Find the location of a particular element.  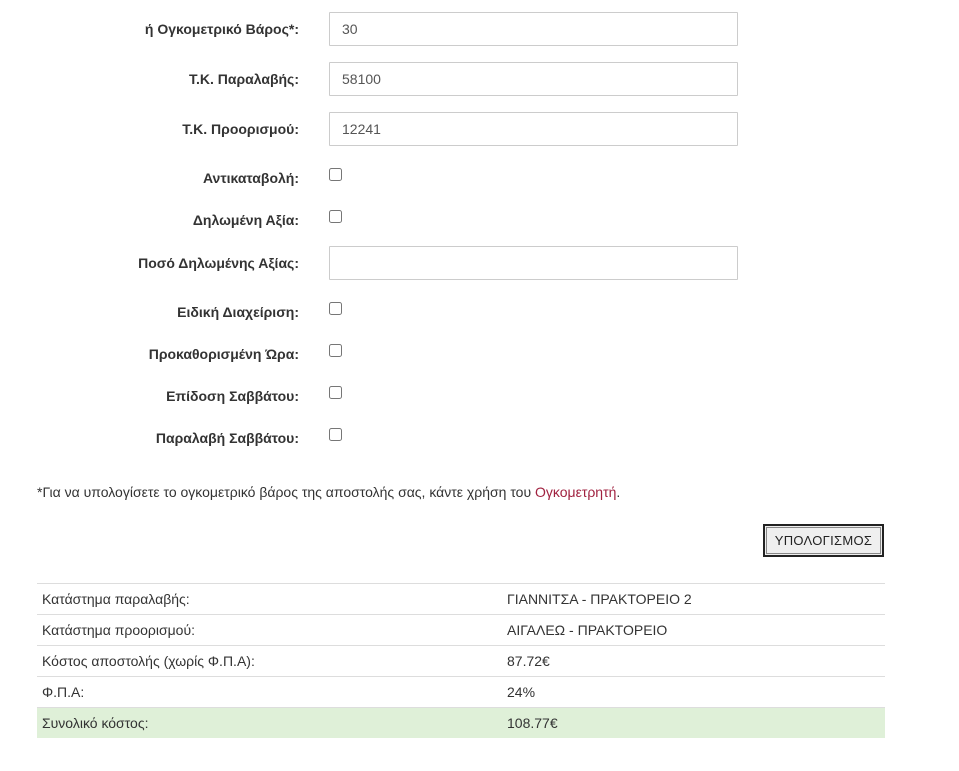

destination-store-label: Κατάστημα προορισμού: is located at coordinates (269, 630).